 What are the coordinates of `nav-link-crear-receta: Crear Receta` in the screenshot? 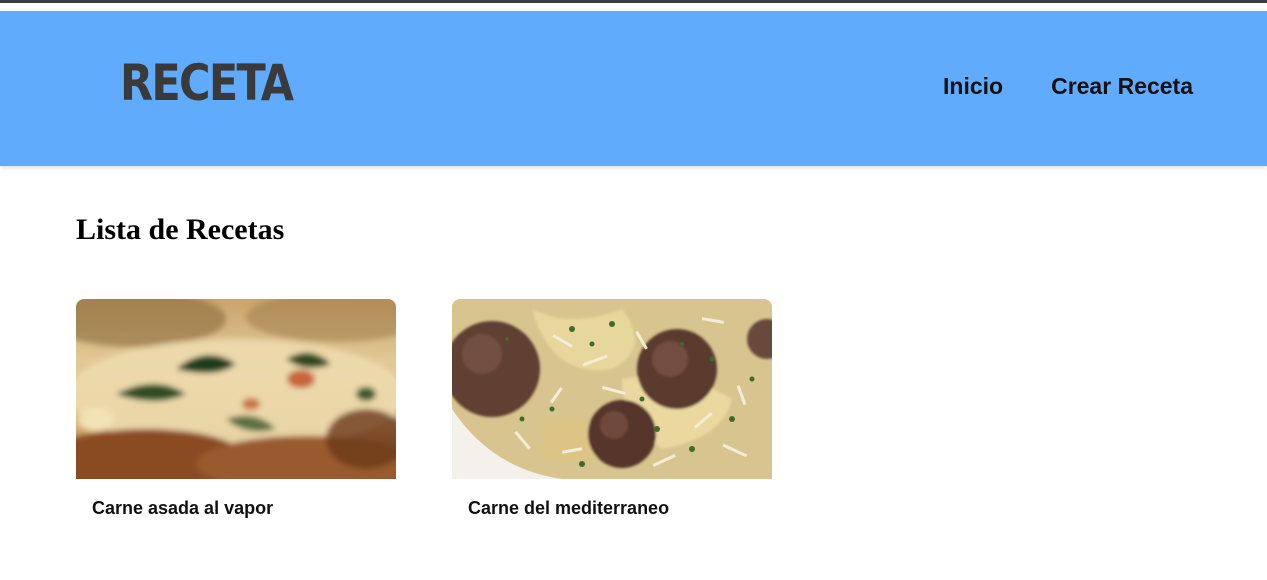 It's located at (1122, 86).